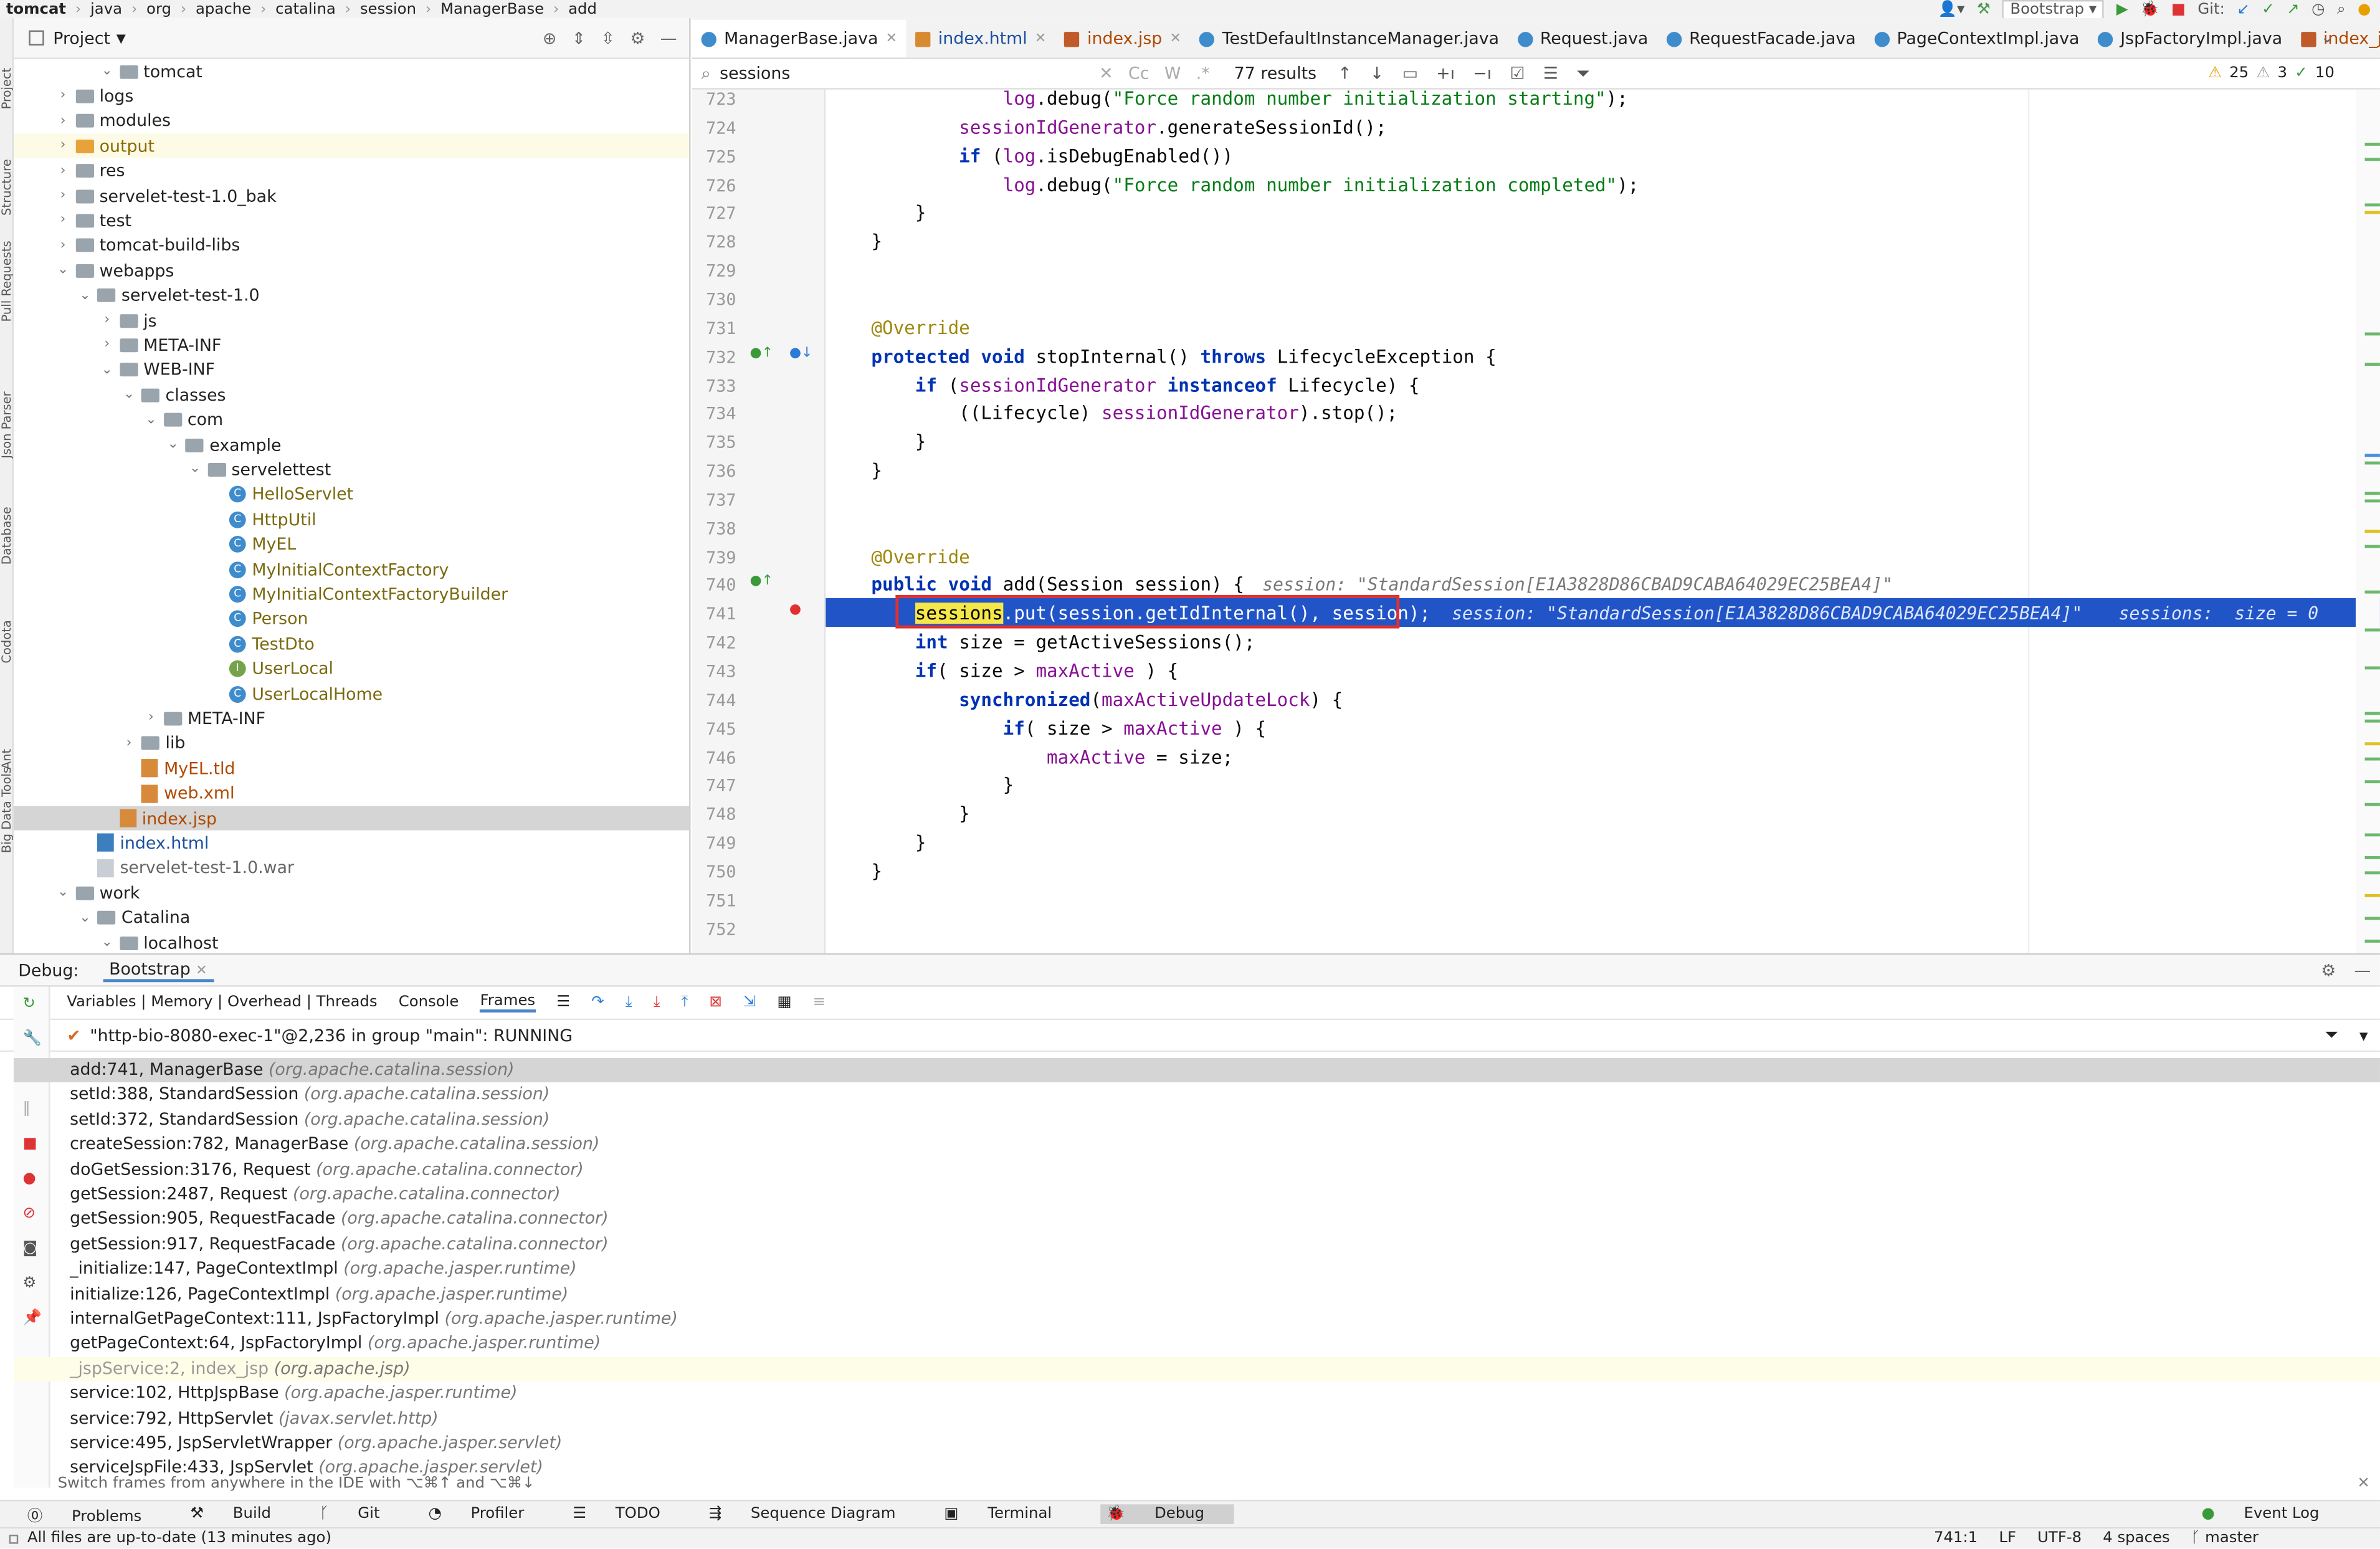  Describe the element at coordinates (352, 818) in the screenshot. I see `tree-item: index.jsp` at that location.